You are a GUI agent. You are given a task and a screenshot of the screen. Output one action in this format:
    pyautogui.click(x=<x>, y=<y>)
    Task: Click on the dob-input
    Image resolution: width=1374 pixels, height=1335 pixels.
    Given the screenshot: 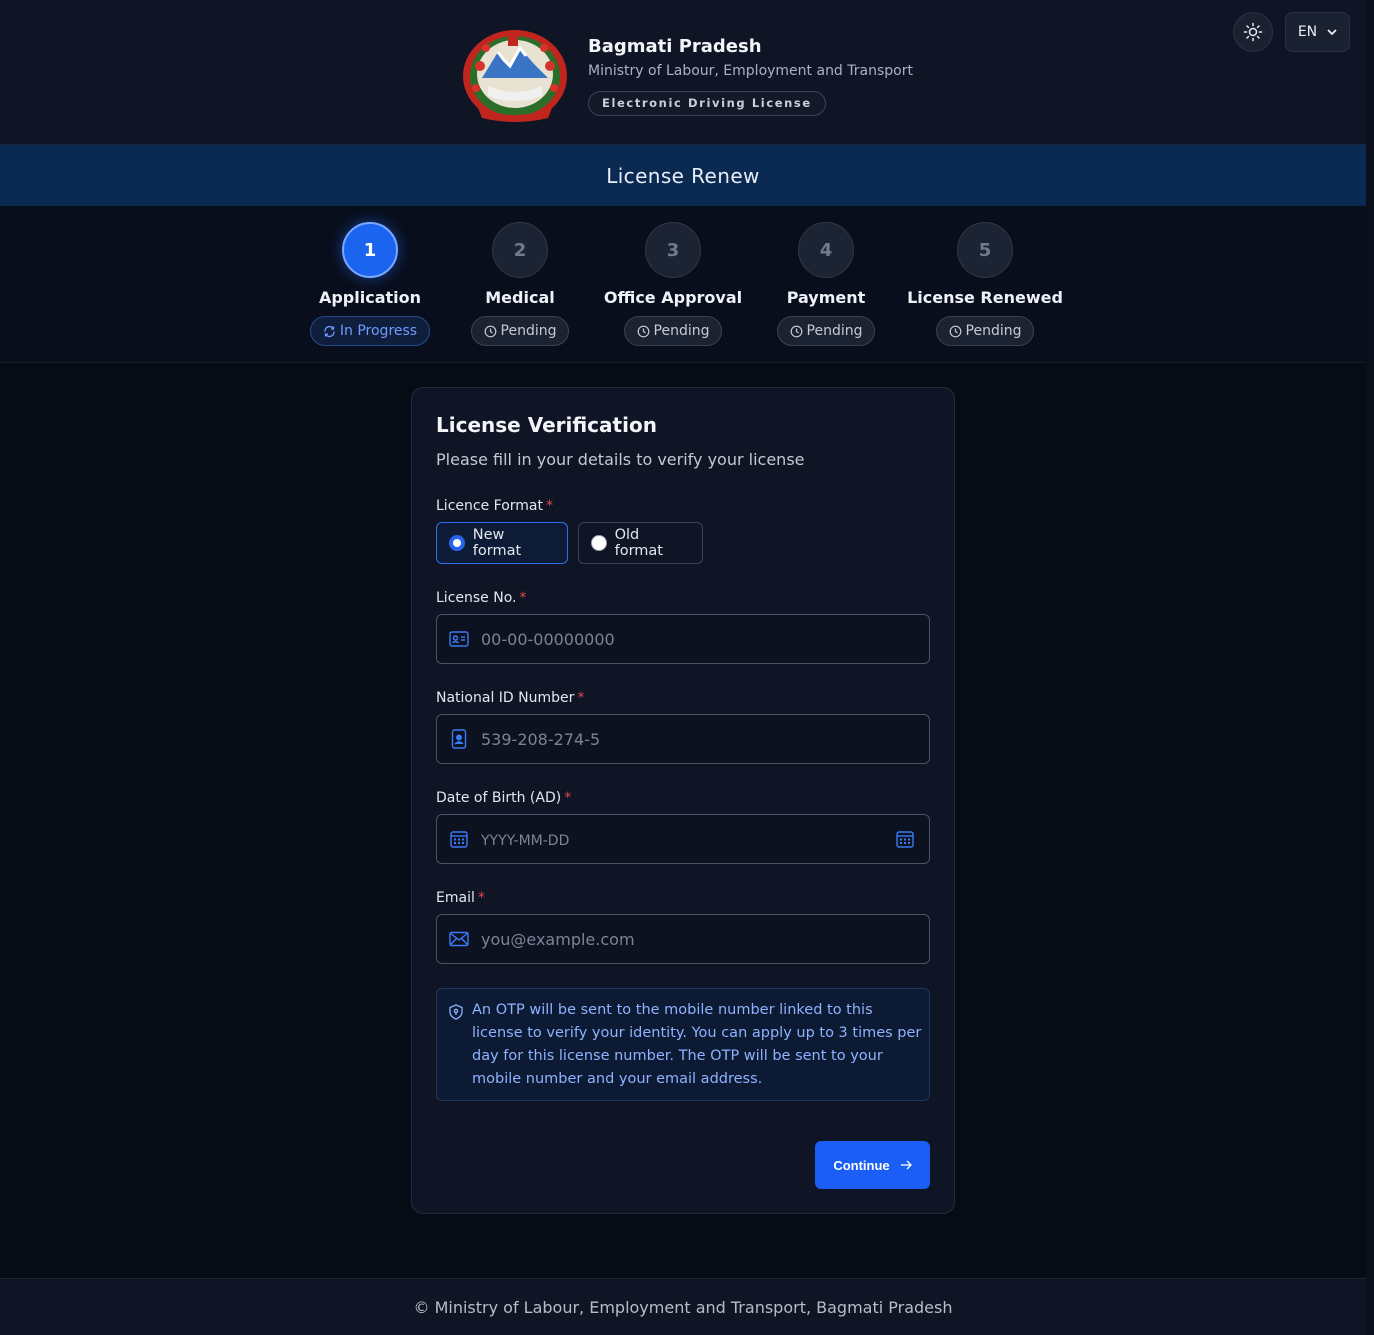 What is the action you would take?
    pyautogui.click(x=688, y=839)
    